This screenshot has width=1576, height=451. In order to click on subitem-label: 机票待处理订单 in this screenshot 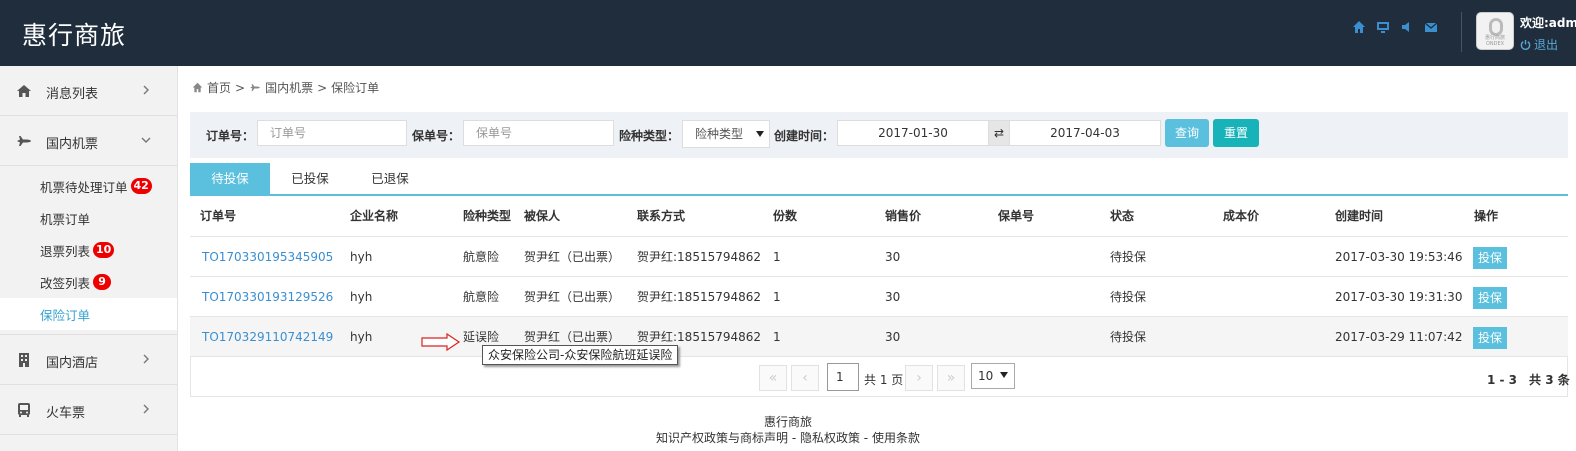, I will do `click(84, 187)`.